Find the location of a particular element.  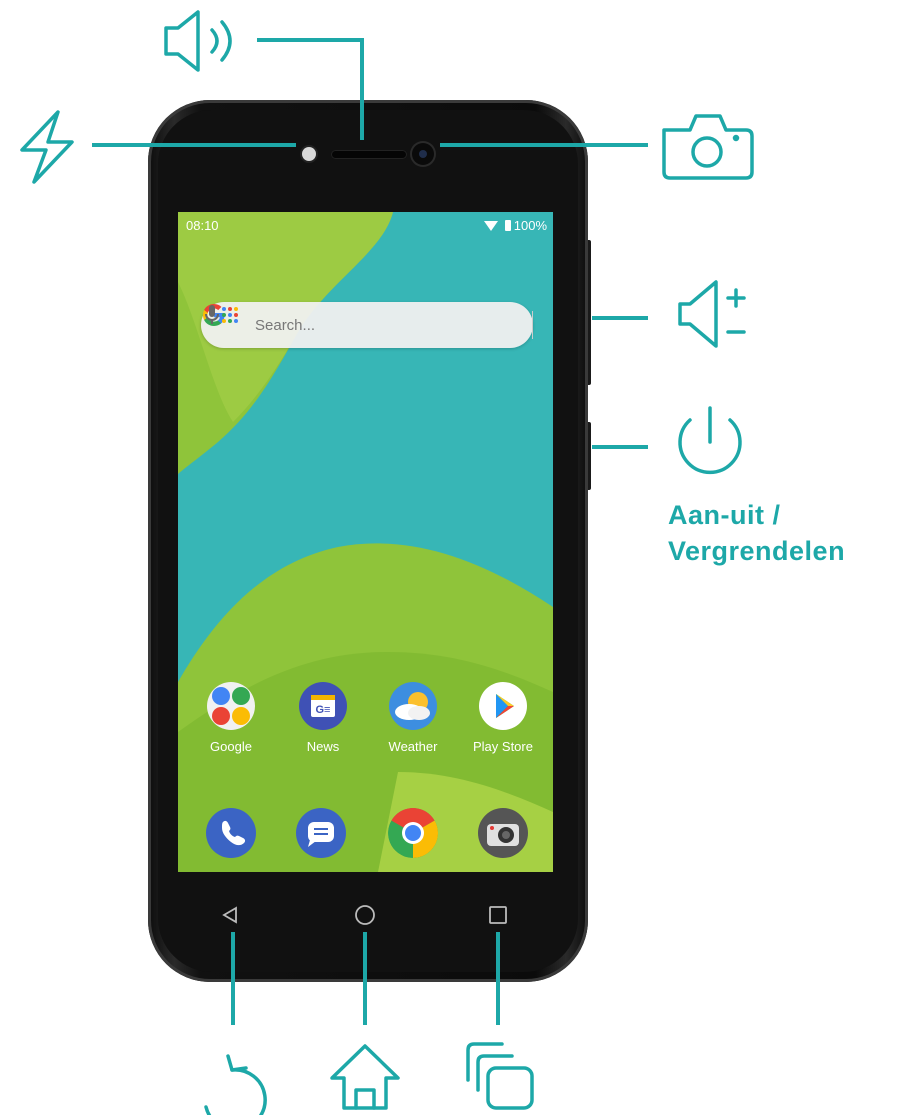

back-key is located at coordinates (229, 915).